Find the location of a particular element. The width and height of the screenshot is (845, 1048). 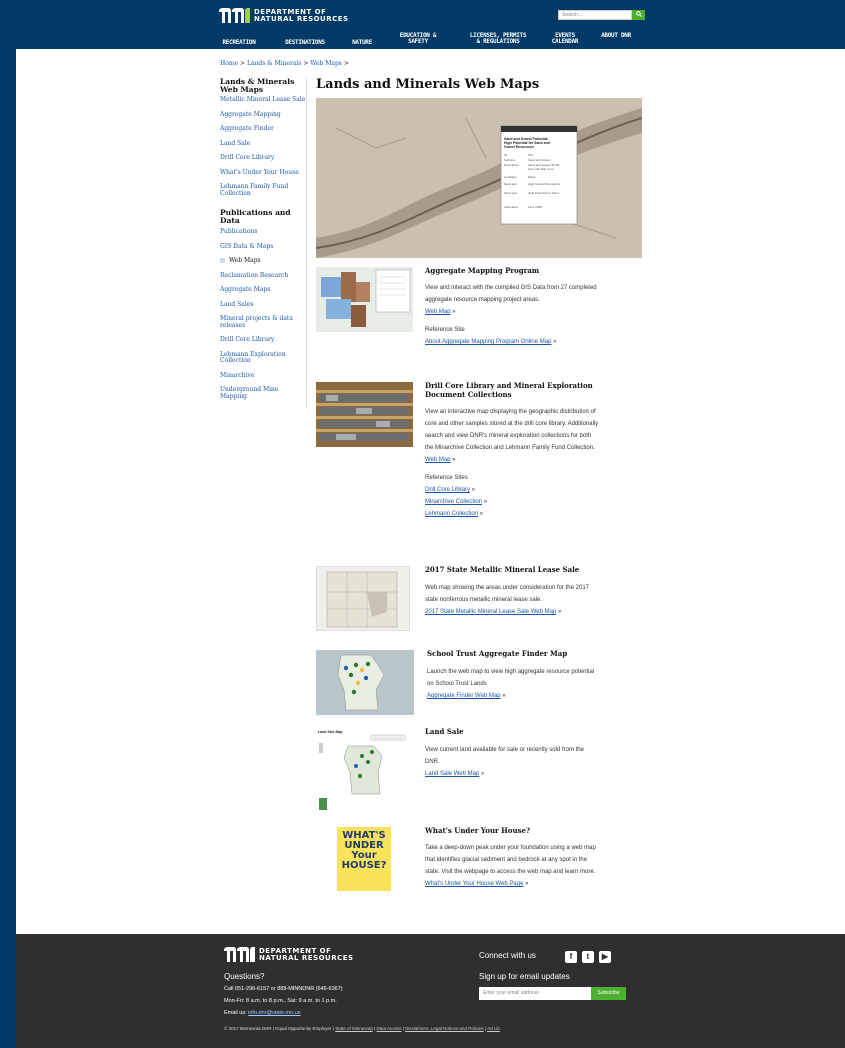

reference-link: Lehmann Collection is located at coordinates (451, 514).